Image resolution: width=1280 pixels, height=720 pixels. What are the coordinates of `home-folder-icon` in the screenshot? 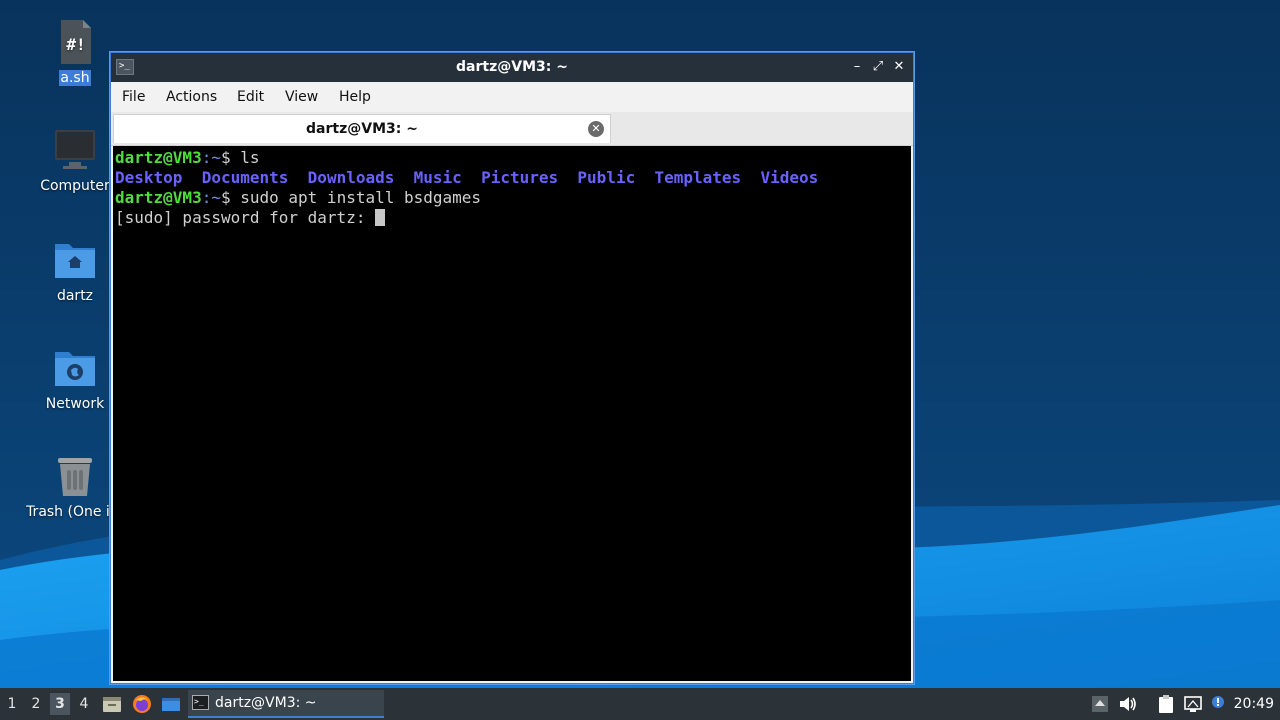 It's located at (75, 260).